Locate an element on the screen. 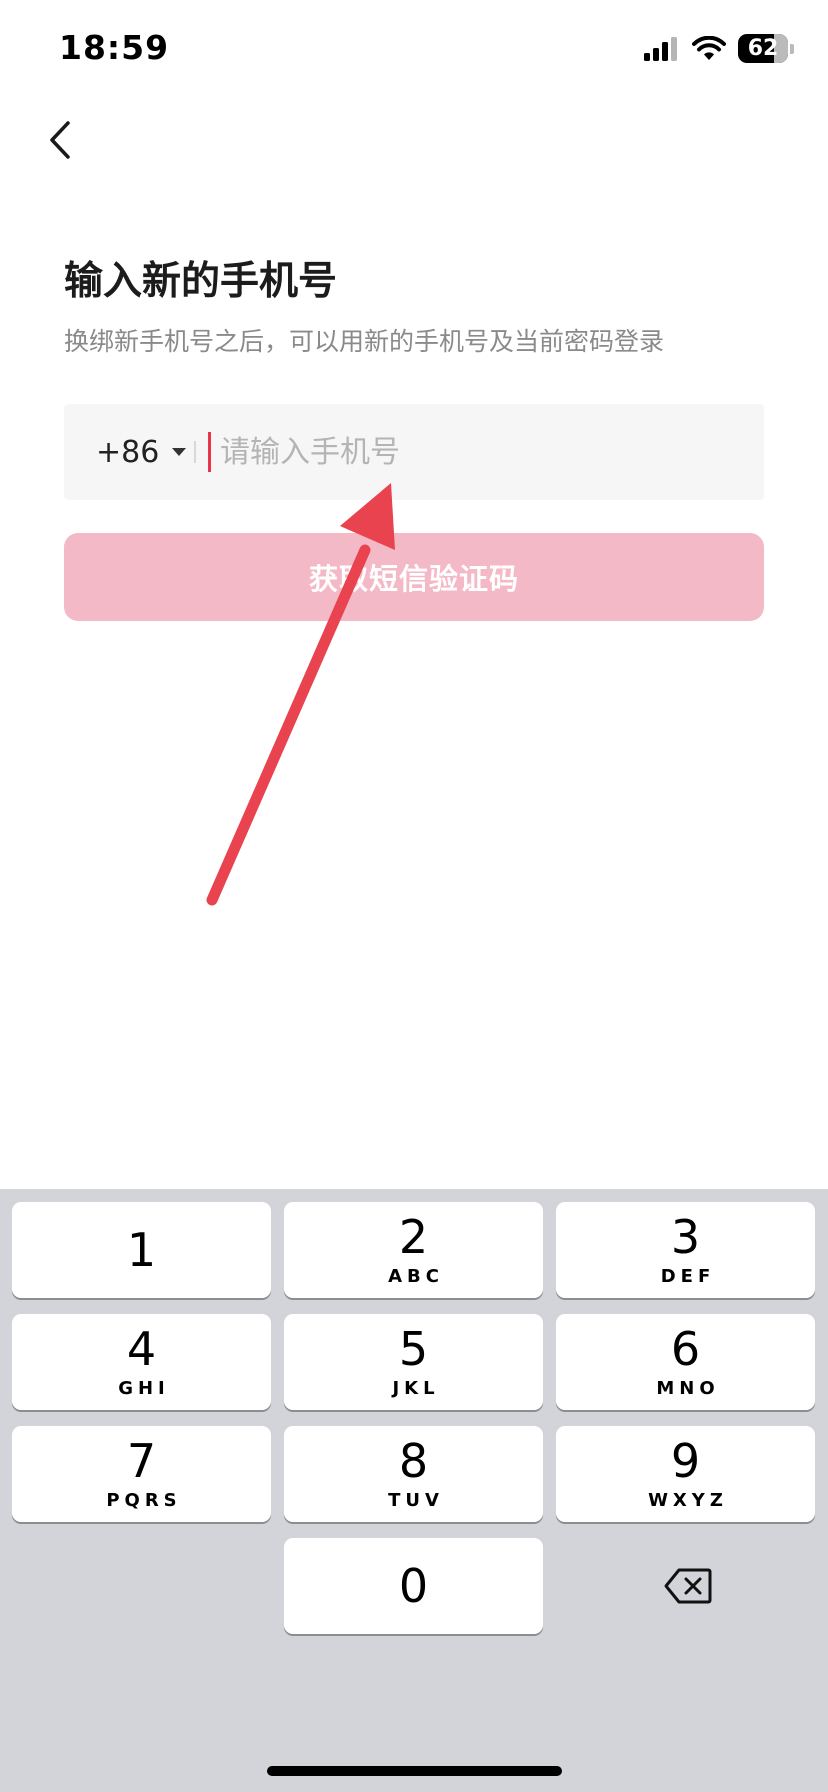 The width and height of the screenshot is (828, 1792). key-digit: 1 is located at coordinates (141, 1250).